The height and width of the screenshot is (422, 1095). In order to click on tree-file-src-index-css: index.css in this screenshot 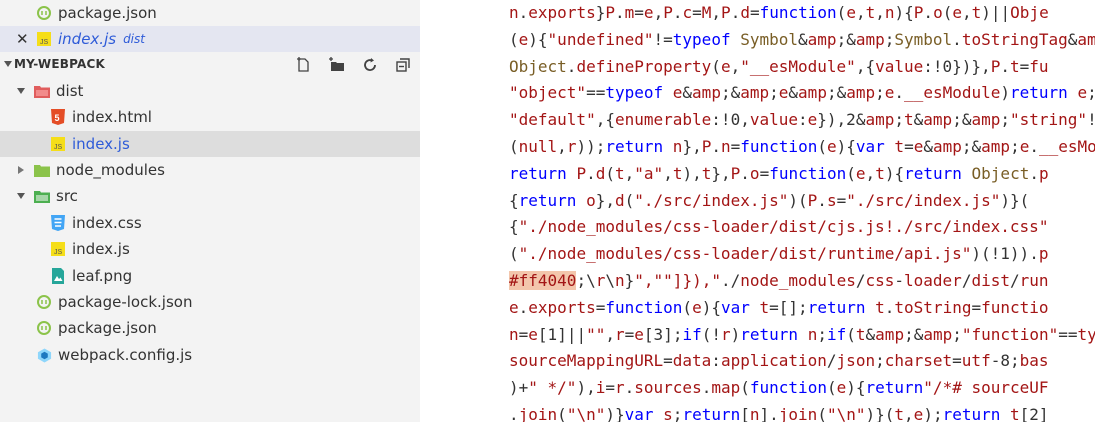, I will do `click(210, 223)`.